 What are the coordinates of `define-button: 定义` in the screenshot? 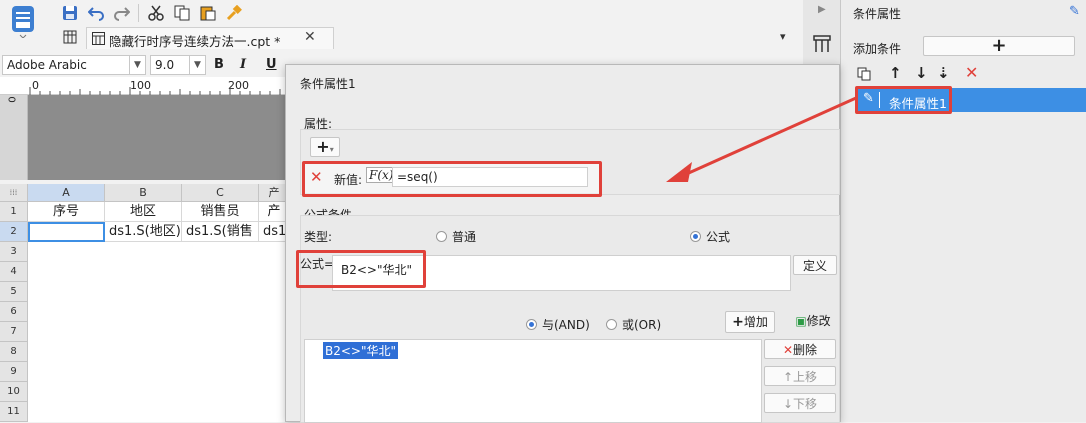 It's located at (815, 265).